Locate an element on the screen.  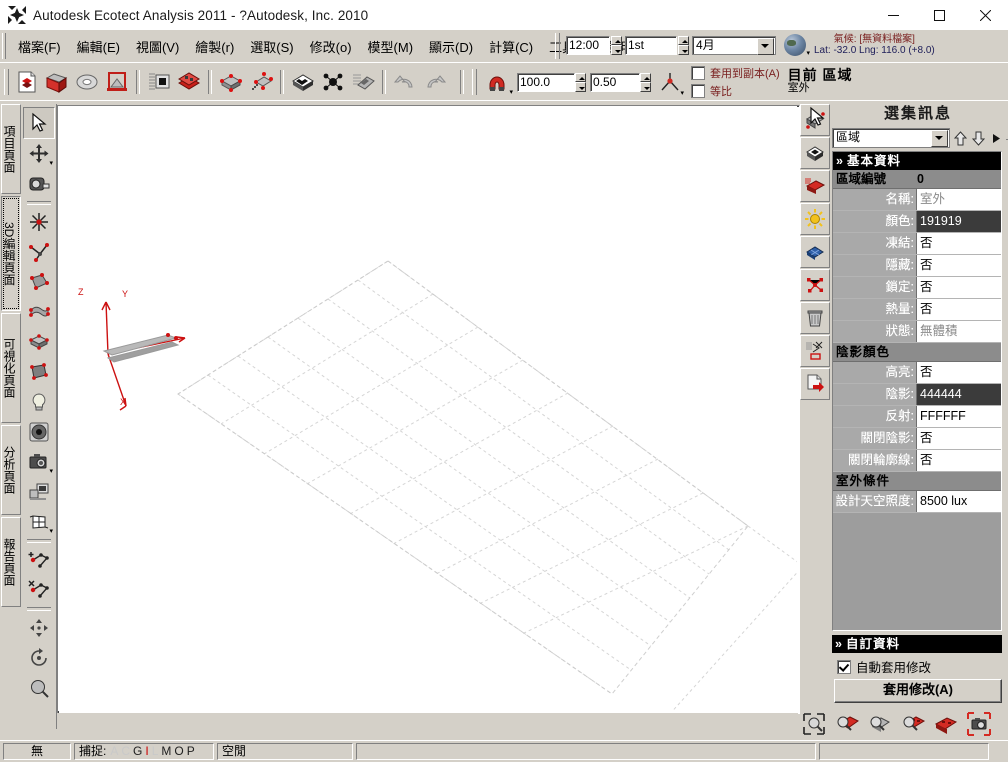
proportional-row: 等比 is located at coordinates (735, 91).